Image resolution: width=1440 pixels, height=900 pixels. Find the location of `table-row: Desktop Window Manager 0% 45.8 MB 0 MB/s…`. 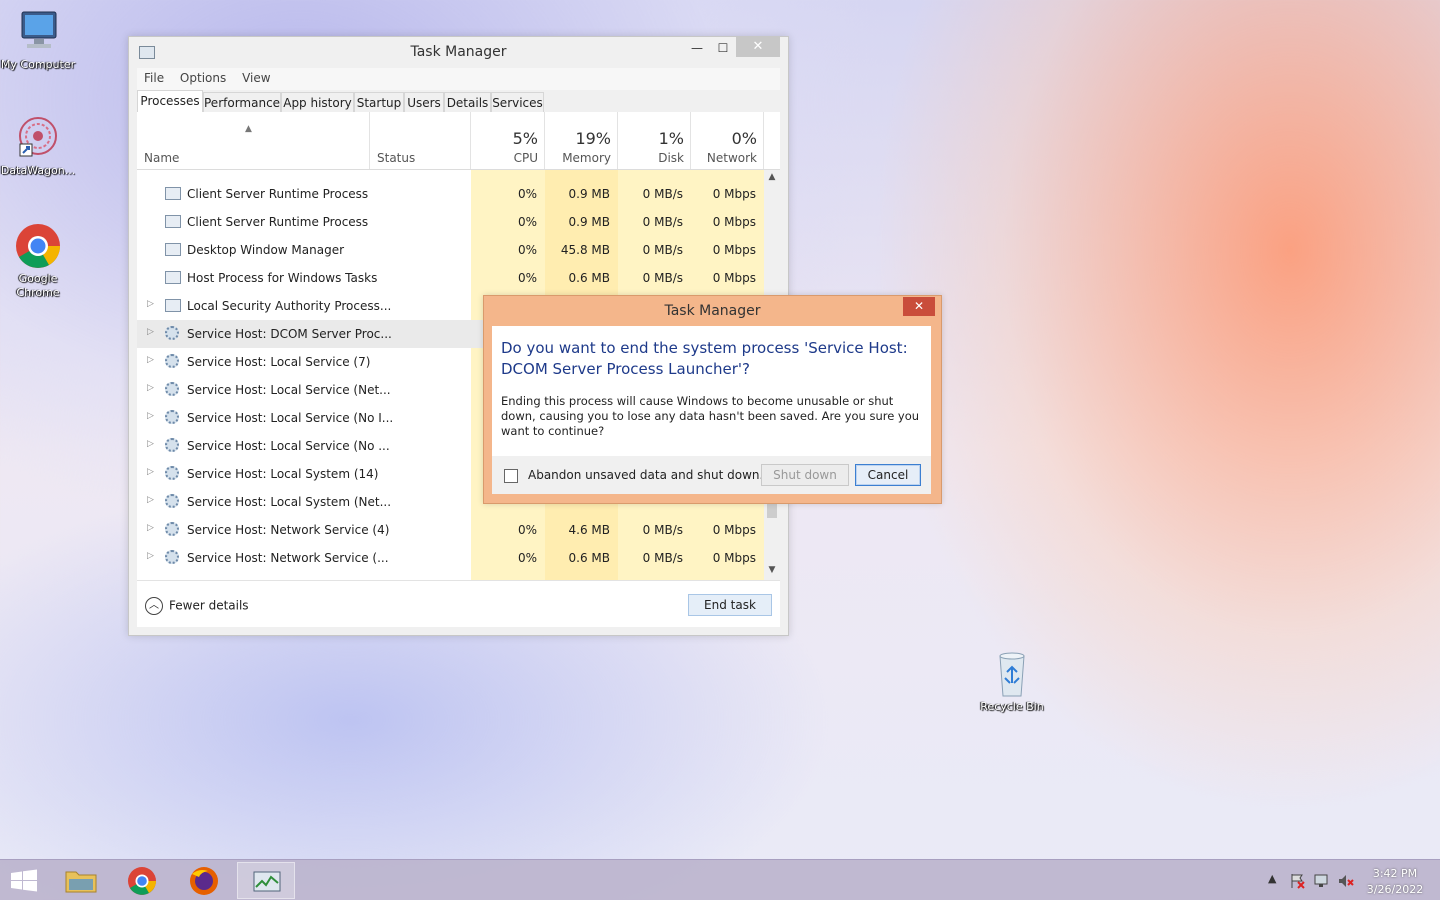

table-row: Desktop Window Manager 0% 45.8 MB 0 MB/s… is located at coordinates (450, 250).